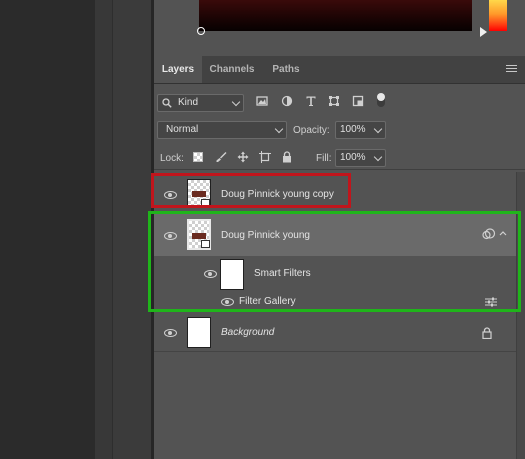 The image size is (525, 459). Describe the element at coordinates (487, 333) in the screenshot. I see `lock-icon` at that location.